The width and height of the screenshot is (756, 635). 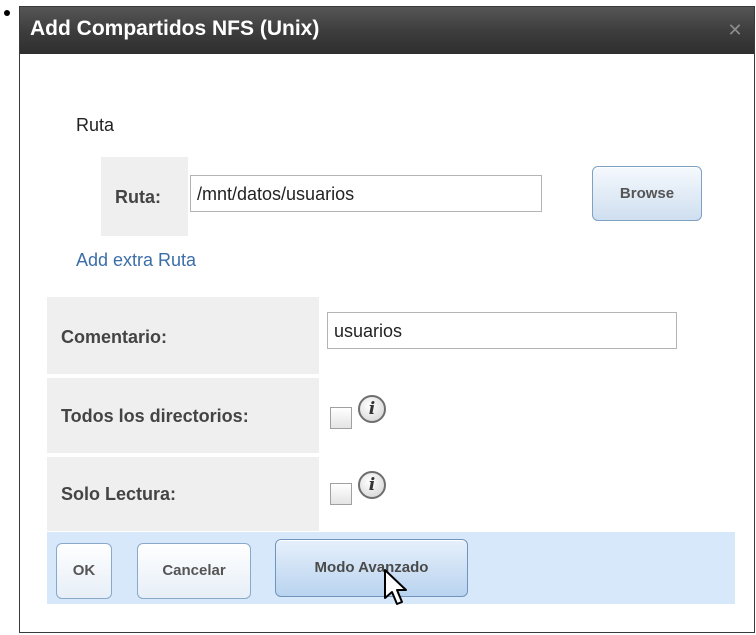 I want to click on ok-button: OK, so click(x=84, y=571).